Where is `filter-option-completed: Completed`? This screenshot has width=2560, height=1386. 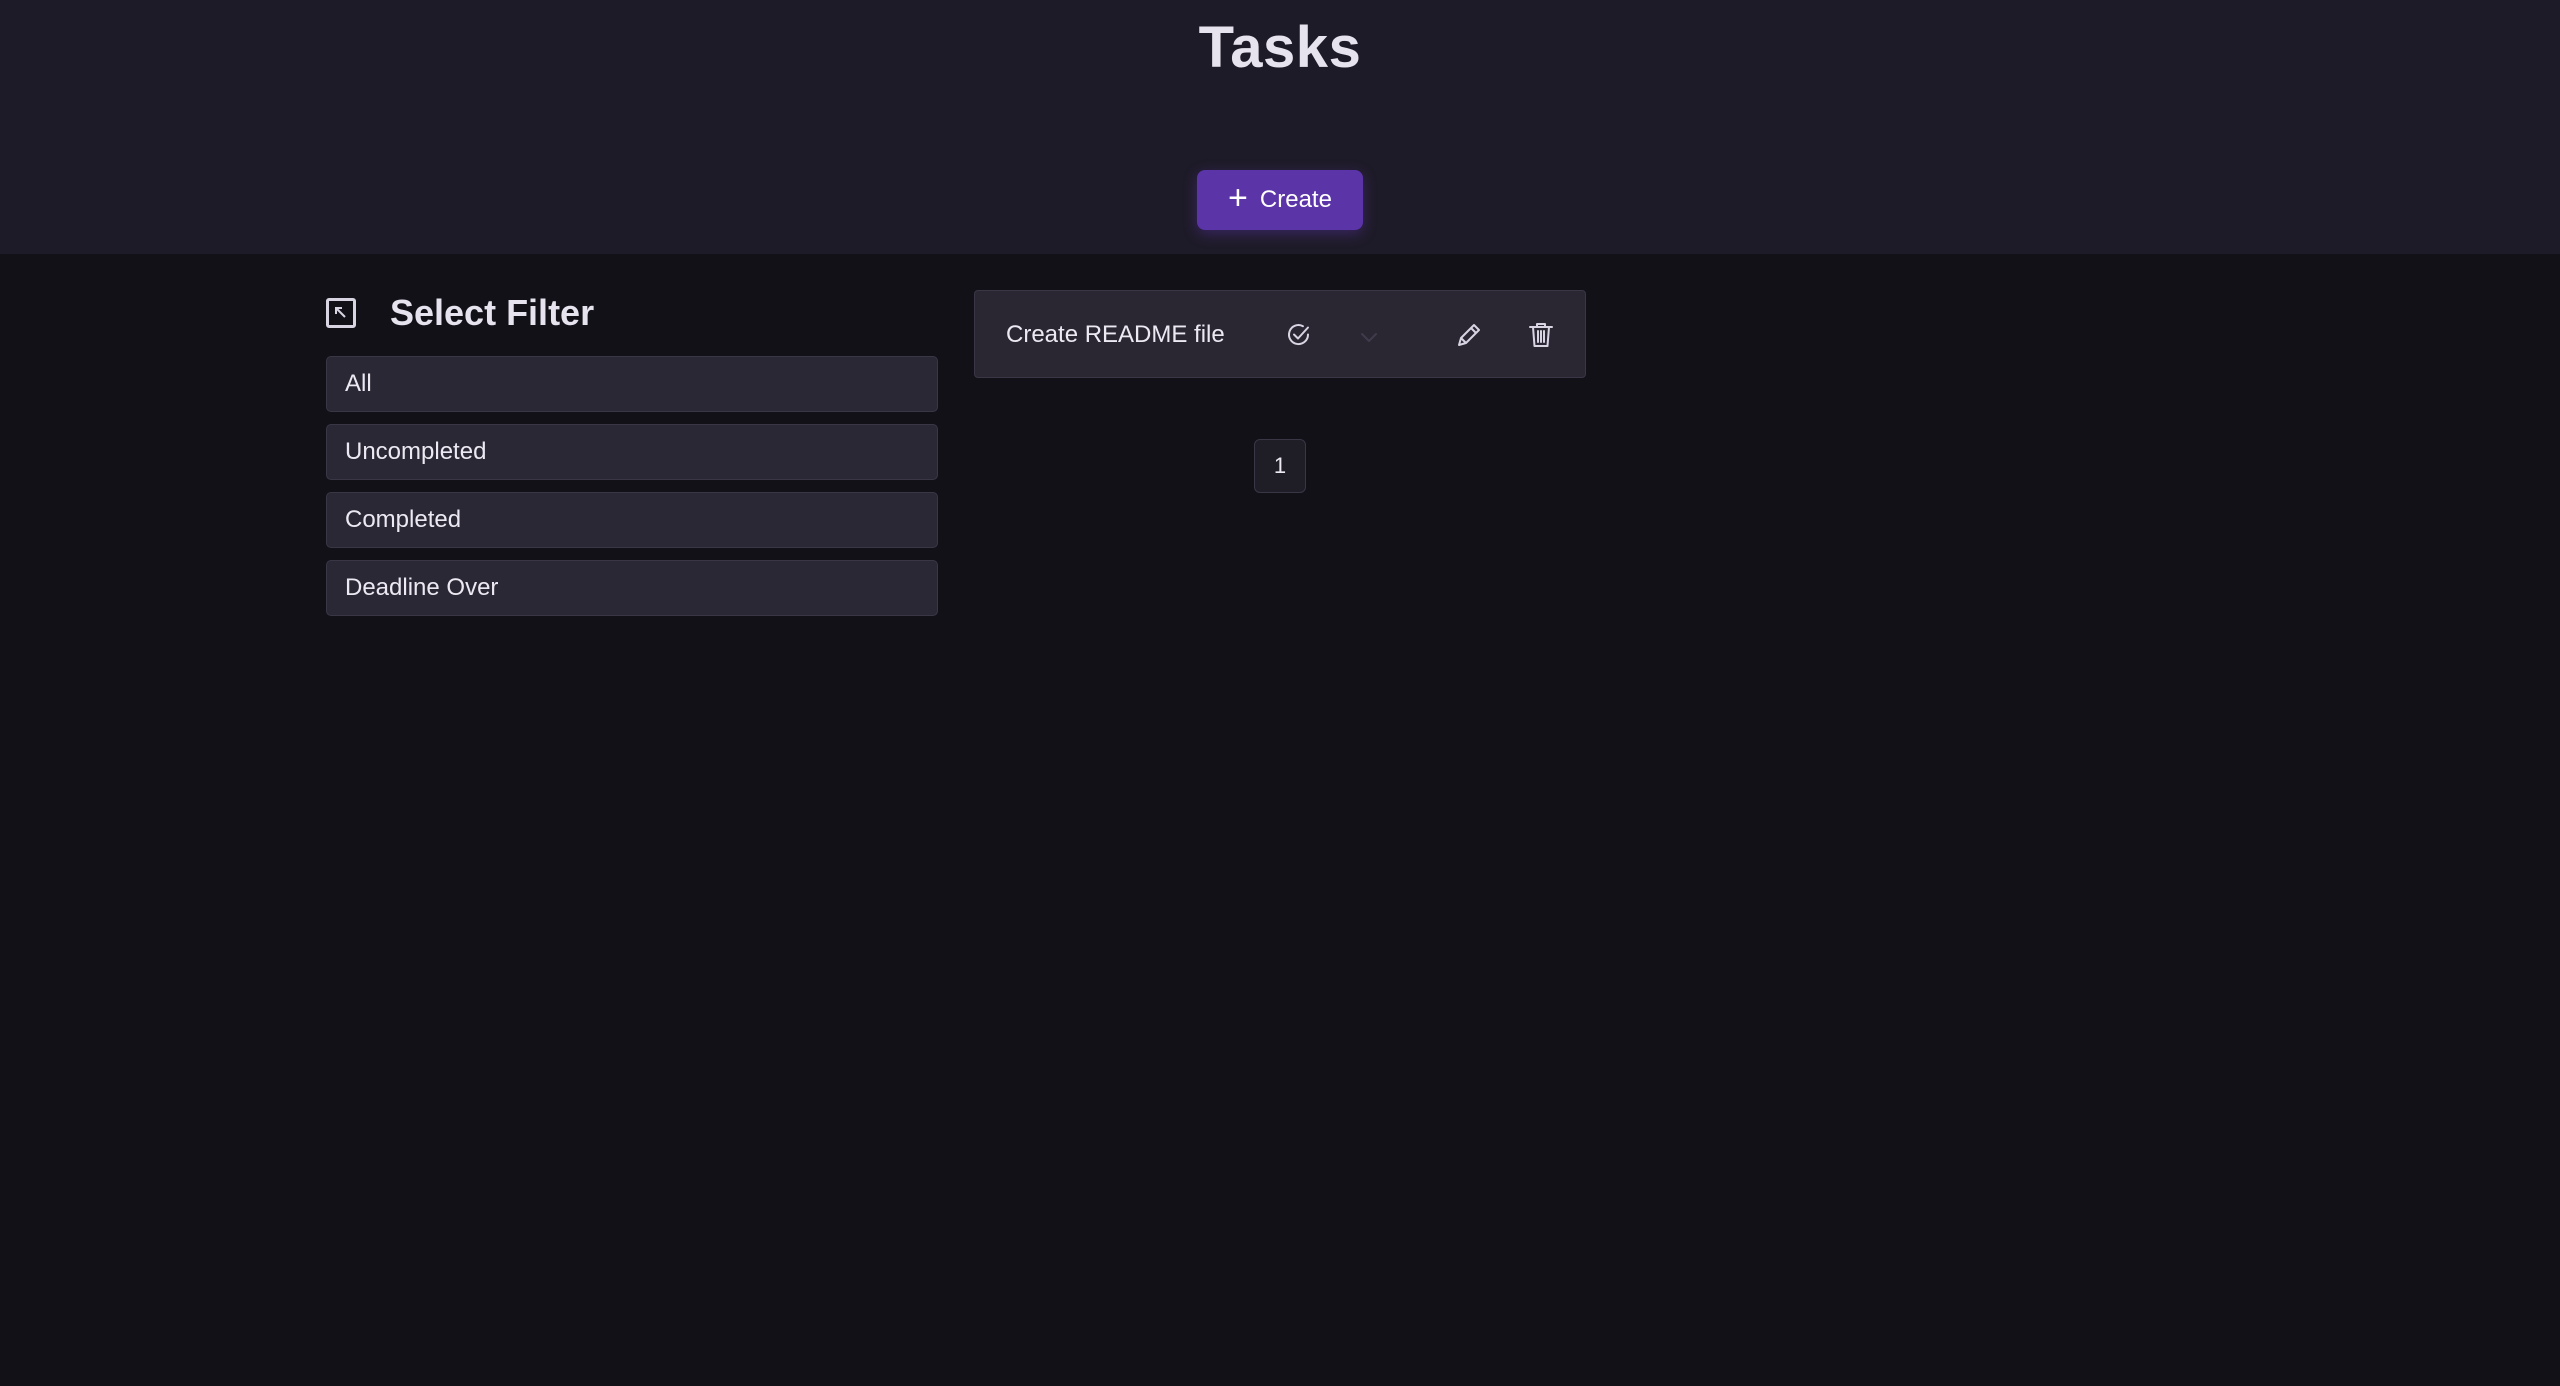
filter-option-completed: Completed is located at coordinates (632, 520).